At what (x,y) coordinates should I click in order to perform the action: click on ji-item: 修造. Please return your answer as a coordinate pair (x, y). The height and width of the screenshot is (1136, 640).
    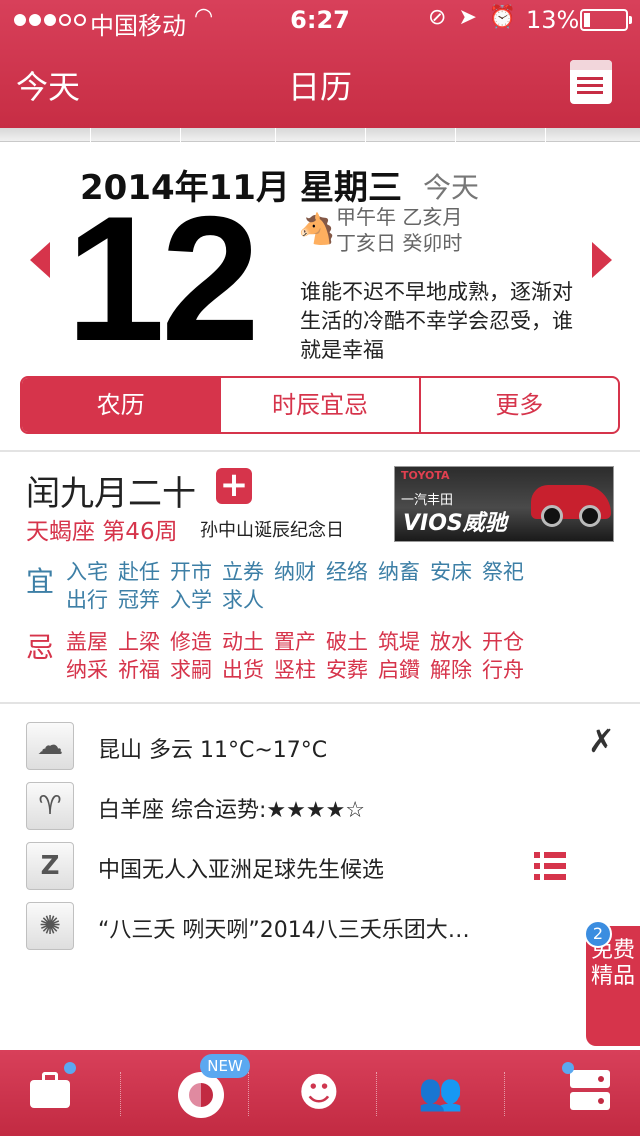
    Looking at the image, I should click on (191, 642).